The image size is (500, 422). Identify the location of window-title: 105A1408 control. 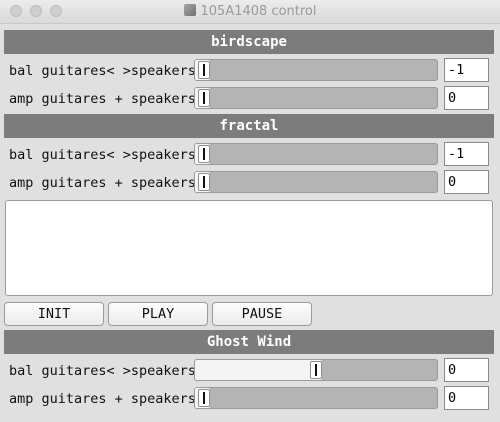
(258, 11).